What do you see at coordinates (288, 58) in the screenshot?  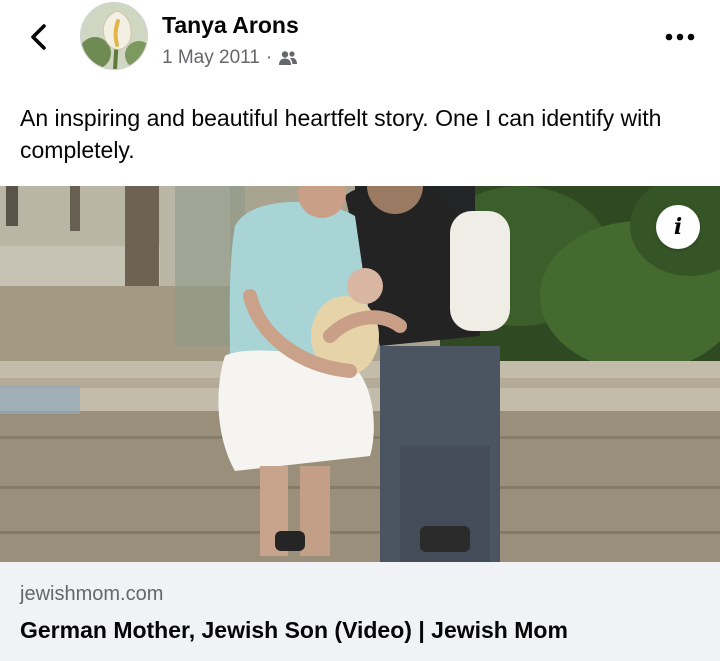 I see `friends-icon` at bounding box center [288, 58].